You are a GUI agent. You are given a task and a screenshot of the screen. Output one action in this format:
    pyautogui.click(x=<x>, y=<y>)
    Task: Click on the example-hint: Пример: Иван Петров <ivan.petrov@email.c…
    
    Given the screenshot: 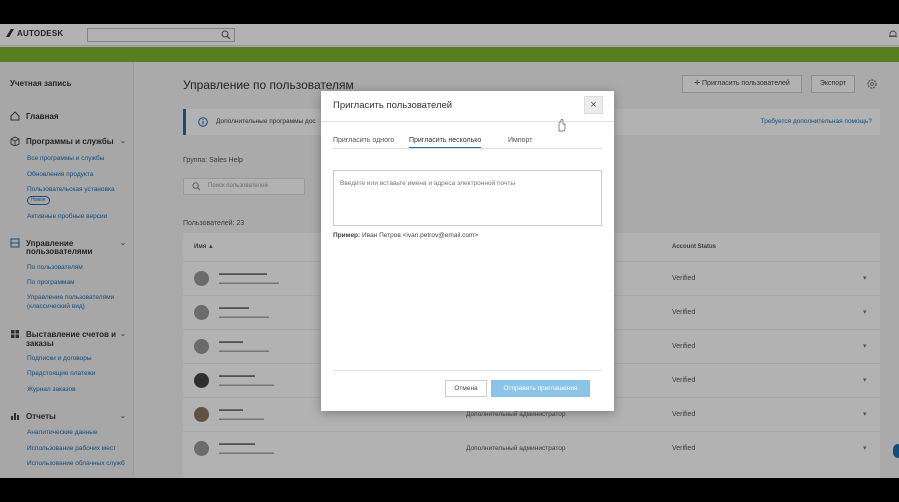 What is the action you would take?
    pyautogui.click(x=405, y=235)
    